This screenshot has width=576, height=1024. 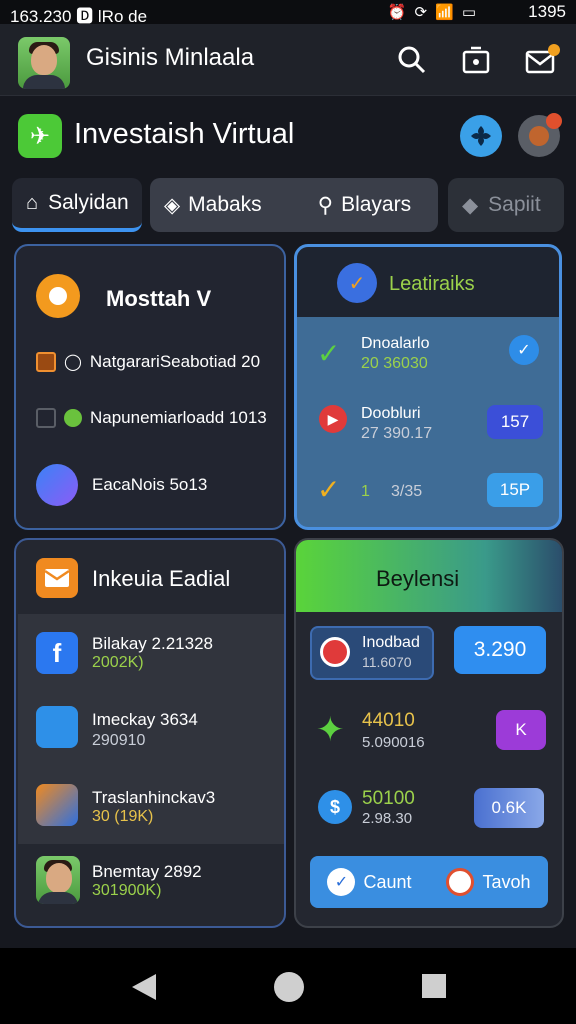 What do you see at coordinates (388, 798) in the screenshot?
I see `row-value: 50100` at bounding box center [388, 798].